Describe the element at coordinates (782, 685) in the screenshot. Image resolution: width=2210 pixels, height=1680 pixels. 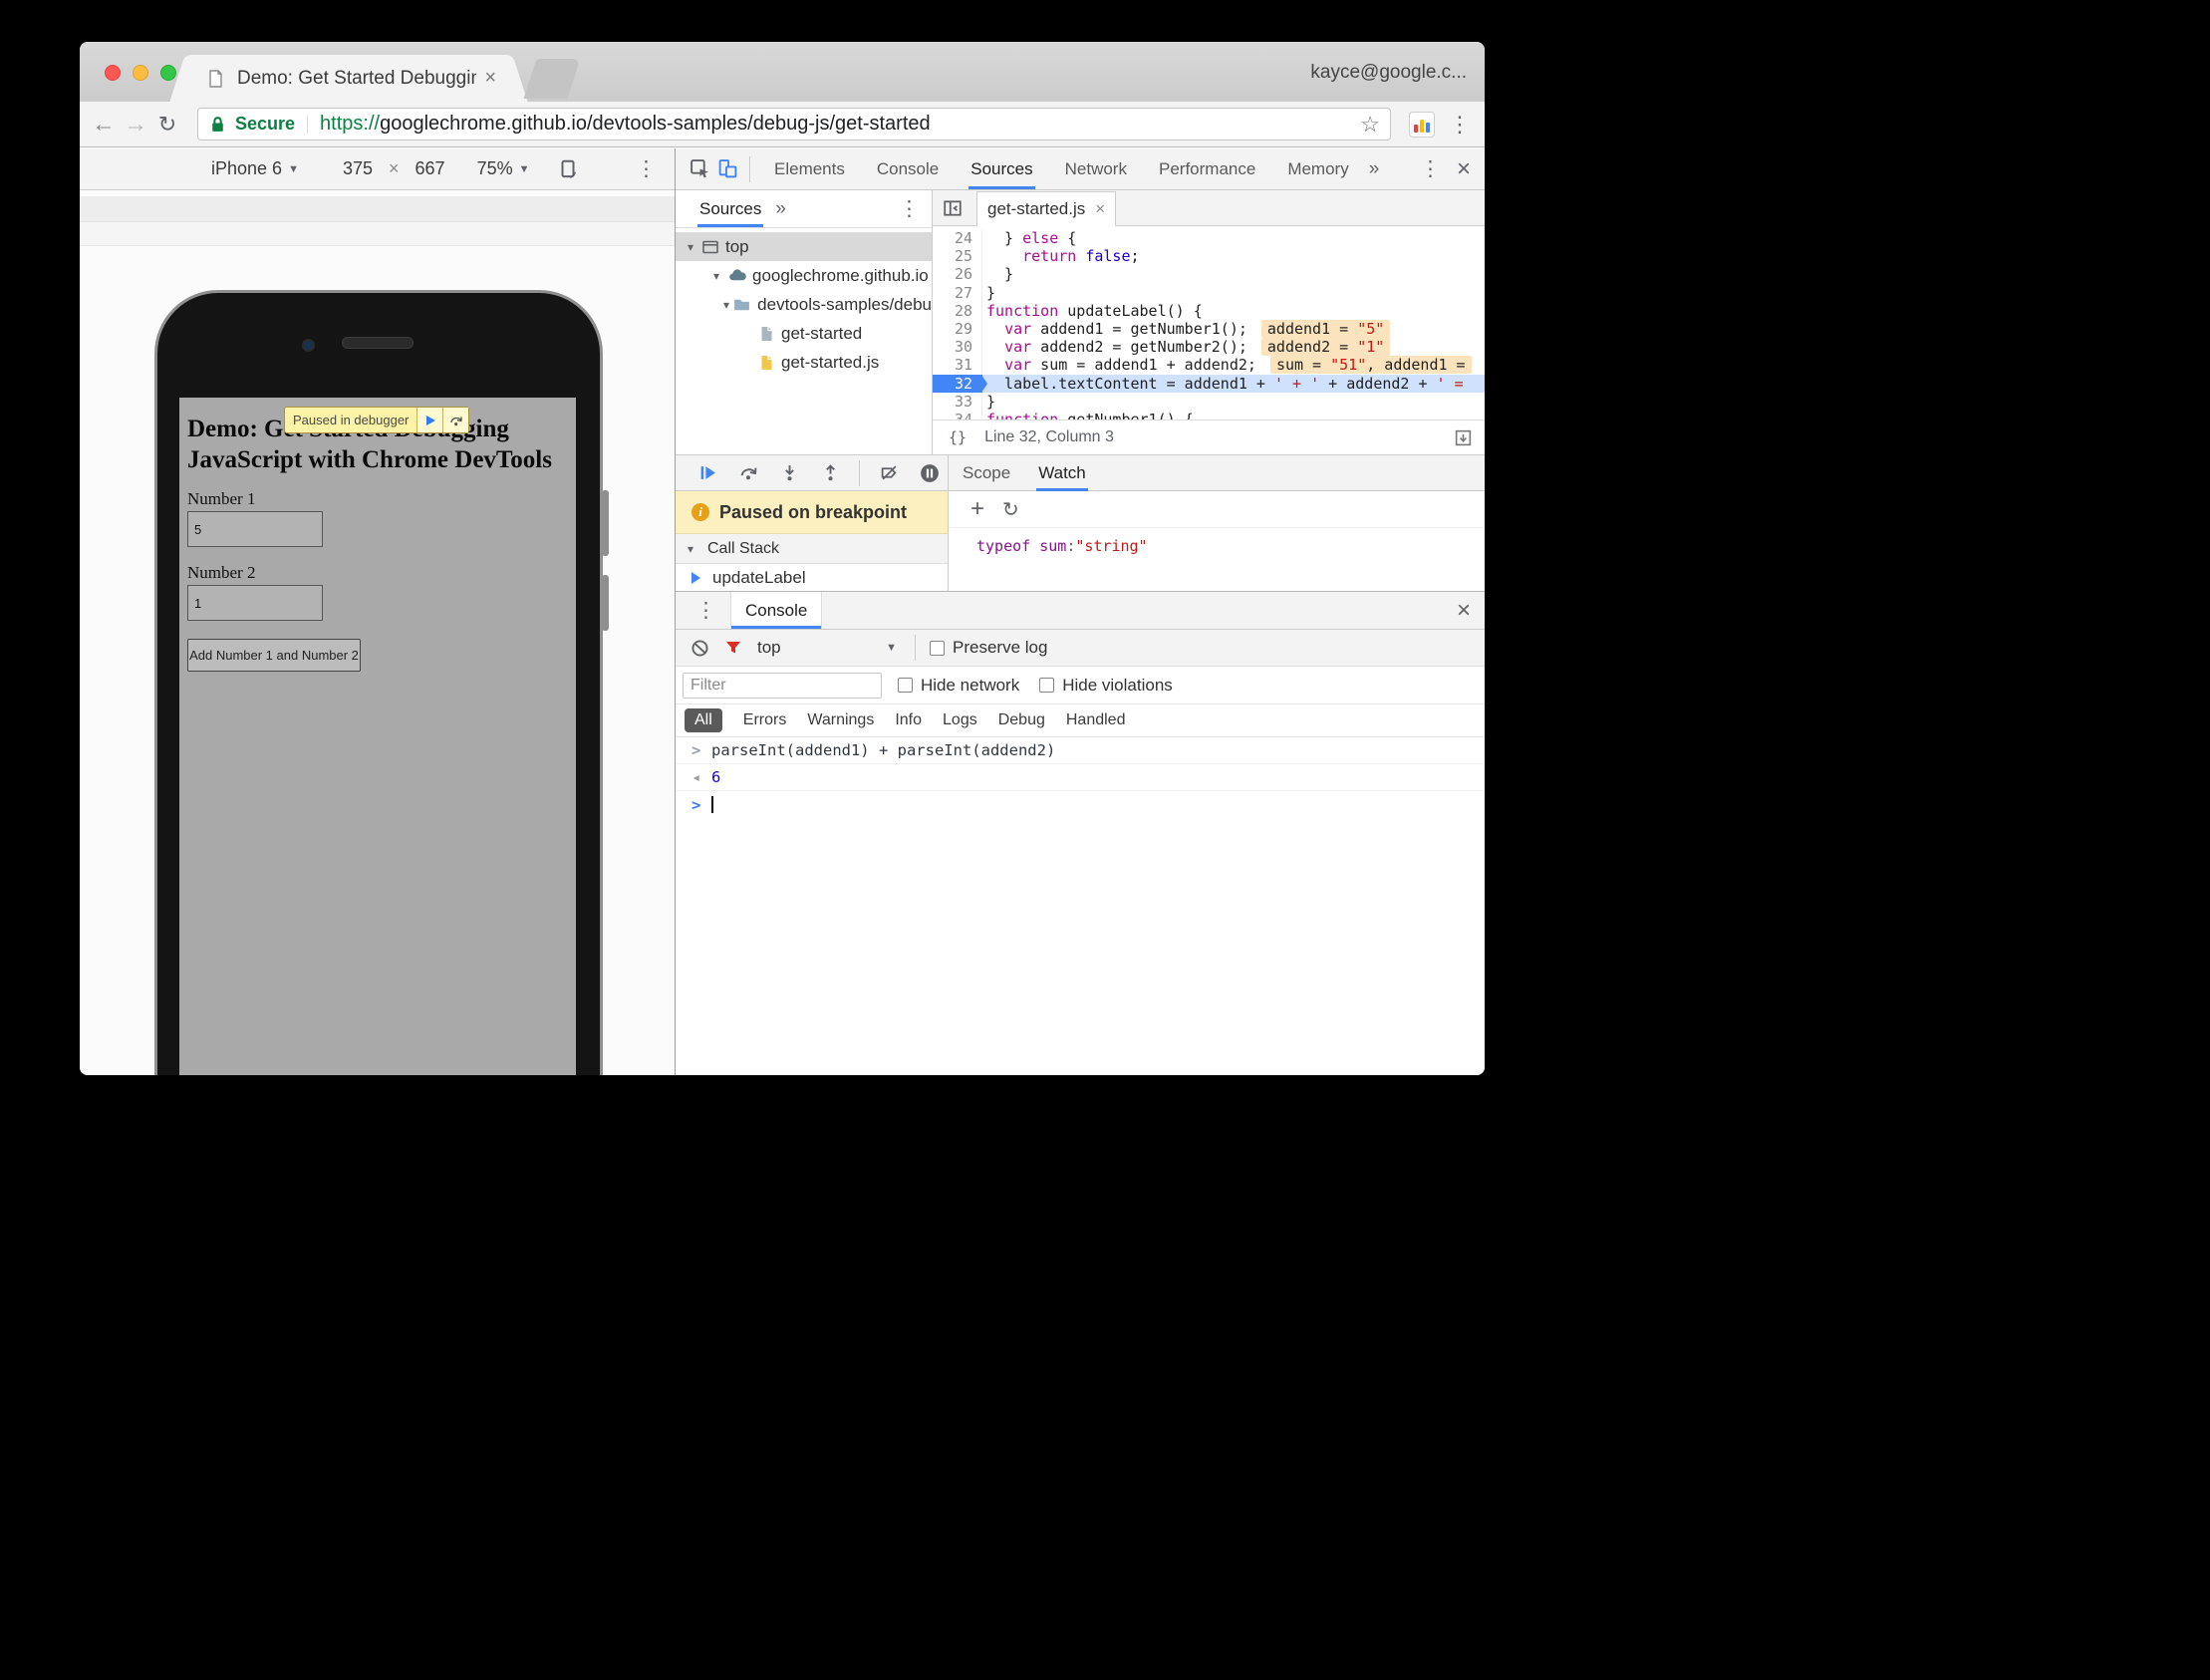
I see `console-filter-input` at that location.